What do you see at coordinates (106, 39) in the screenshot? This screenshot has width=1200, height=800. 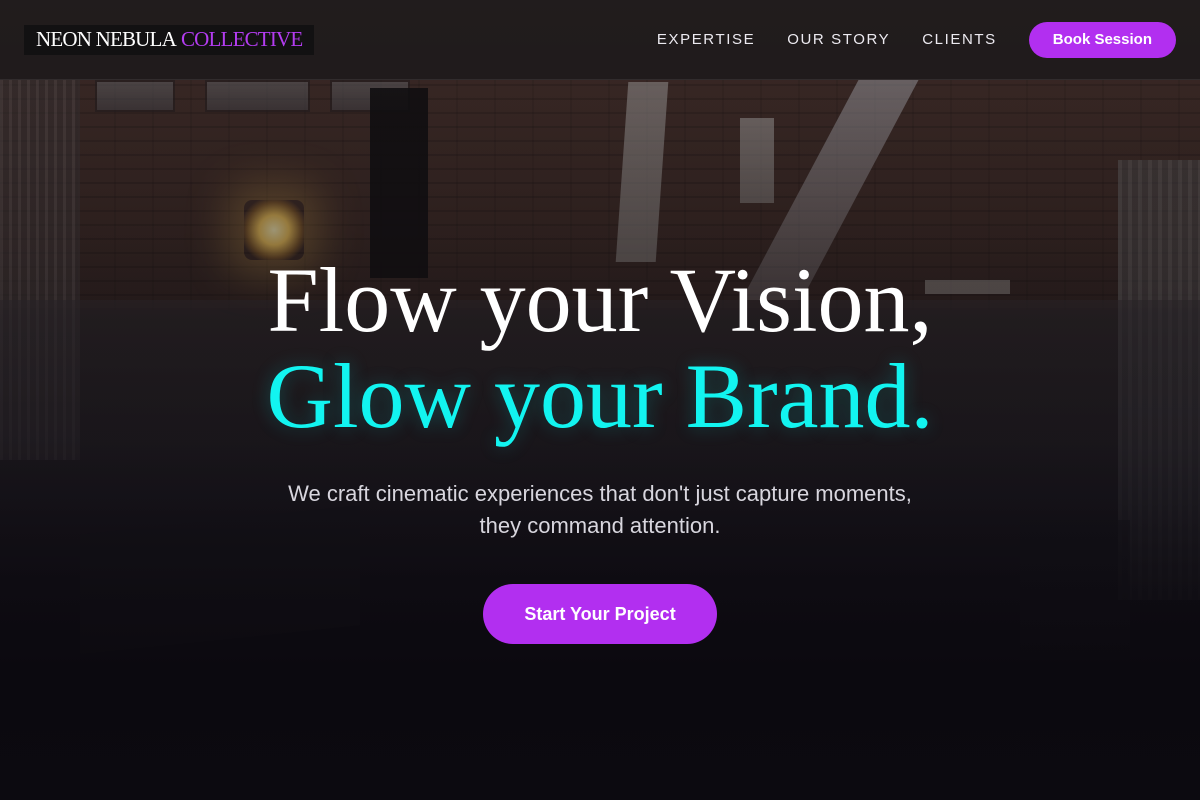 I see `brand-name-primary: NEON NEBULA` at bounding box center [106, 39].